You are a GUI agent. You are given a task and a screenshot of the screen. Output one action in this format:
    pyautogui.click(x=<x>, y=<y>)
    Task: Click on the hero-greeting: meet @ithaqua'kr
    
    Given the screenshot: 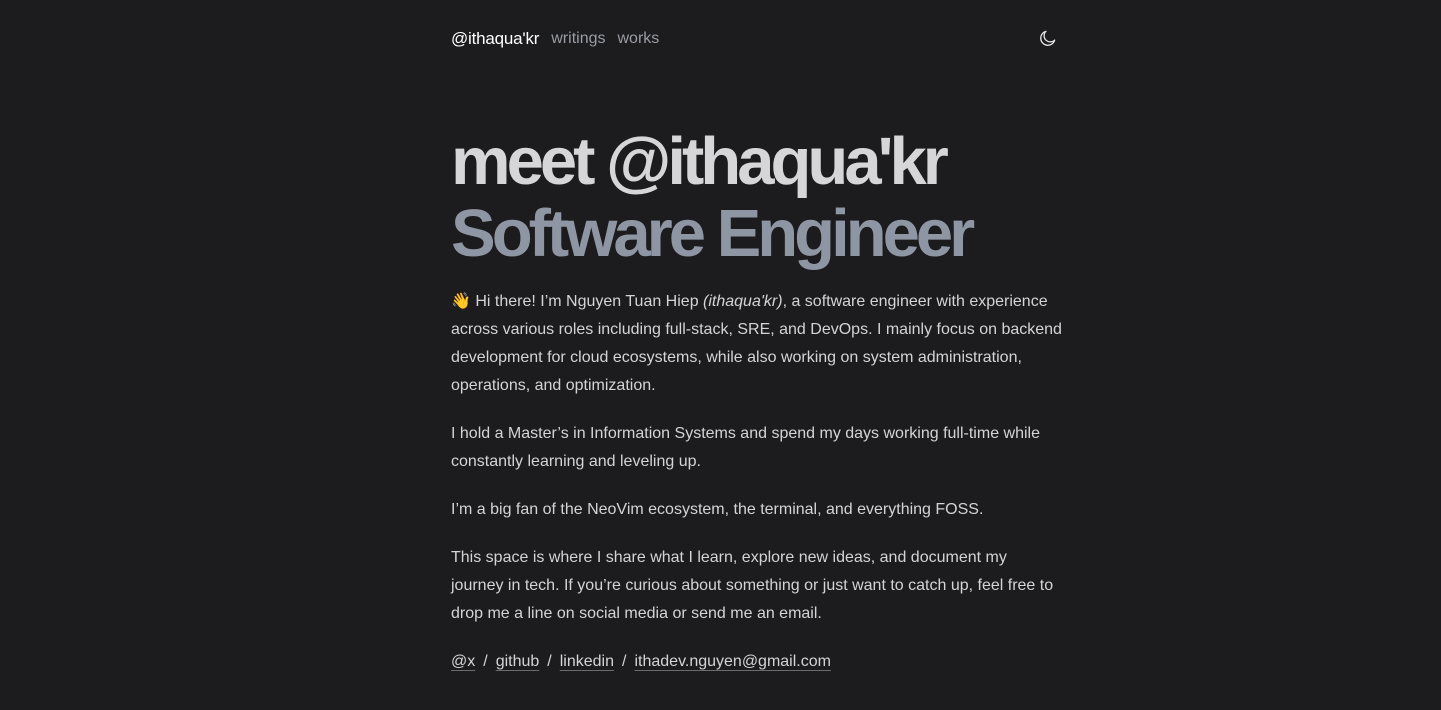 What is the action you would take?
    pyautogui.click(x=700, y=161)
    